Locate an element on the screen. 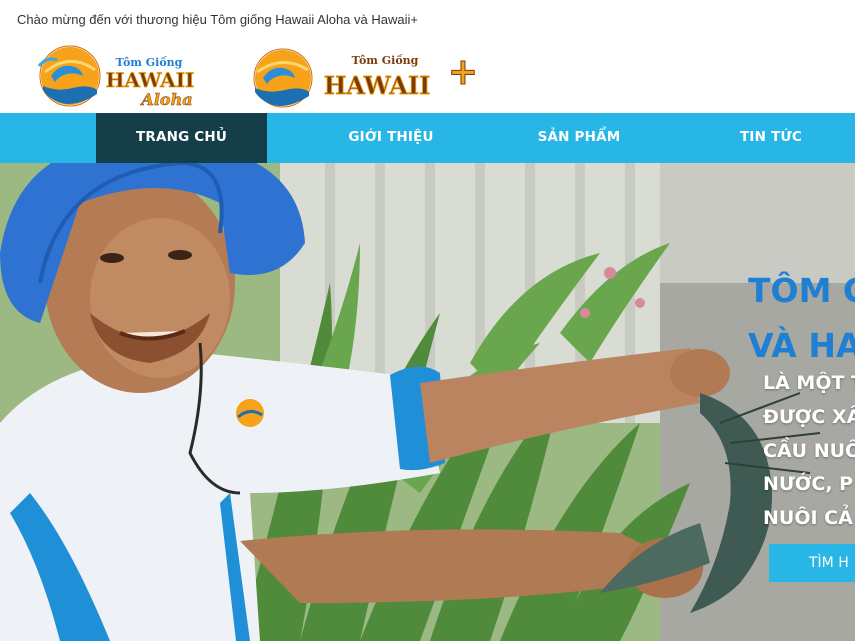 The image size is (855, 641). nav-item-about: GIỚI THIỆU is located at coordinates (391, 138).